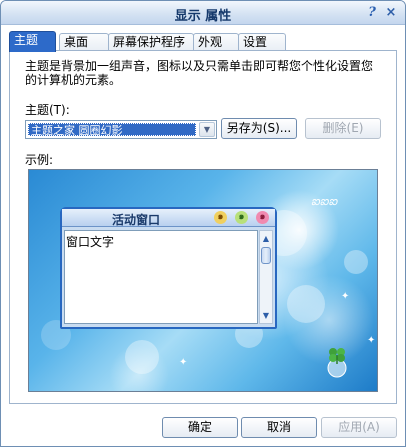  What do you see at coordinates (39, 160) in the screenshot?
I see `sample-label: 示例:` at bounding box center [39, 160].